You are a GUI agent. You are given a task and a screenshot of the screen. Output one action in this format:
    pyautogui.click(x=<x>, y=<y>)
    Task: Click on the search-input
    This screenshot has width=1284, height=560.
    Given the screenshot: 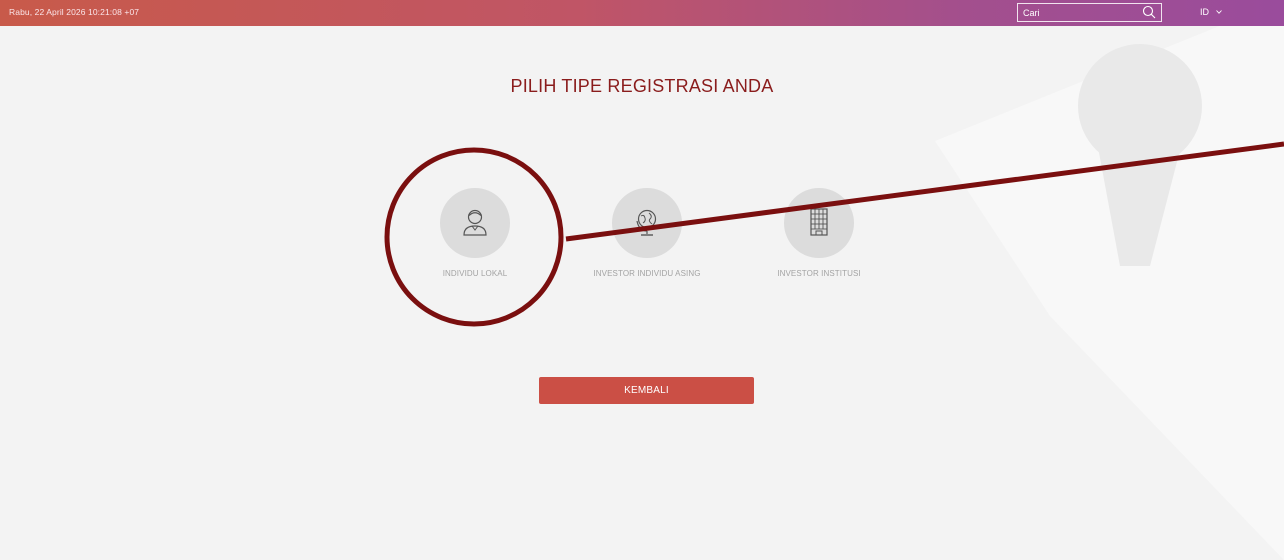 What is the action you would take?
    pyautogui.click(x=1078, y=12)
    